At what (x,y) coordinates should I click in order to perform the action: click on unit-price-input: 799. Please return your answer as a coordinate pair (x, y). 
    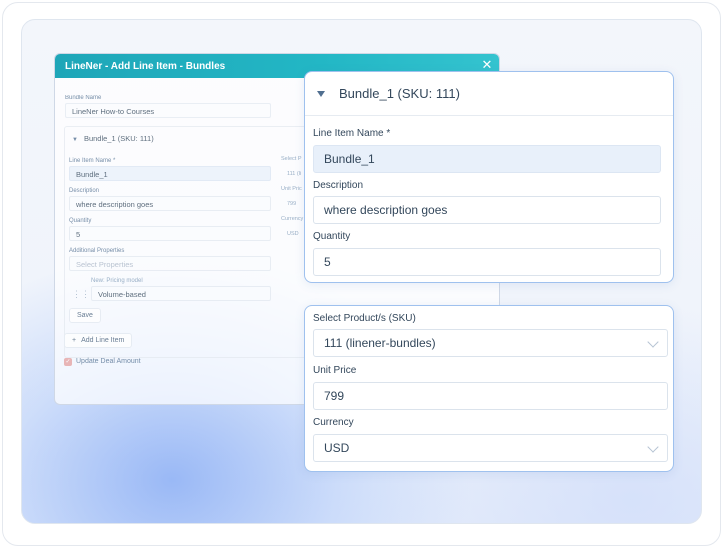
    Looking at the image, I should click on (490, 396).